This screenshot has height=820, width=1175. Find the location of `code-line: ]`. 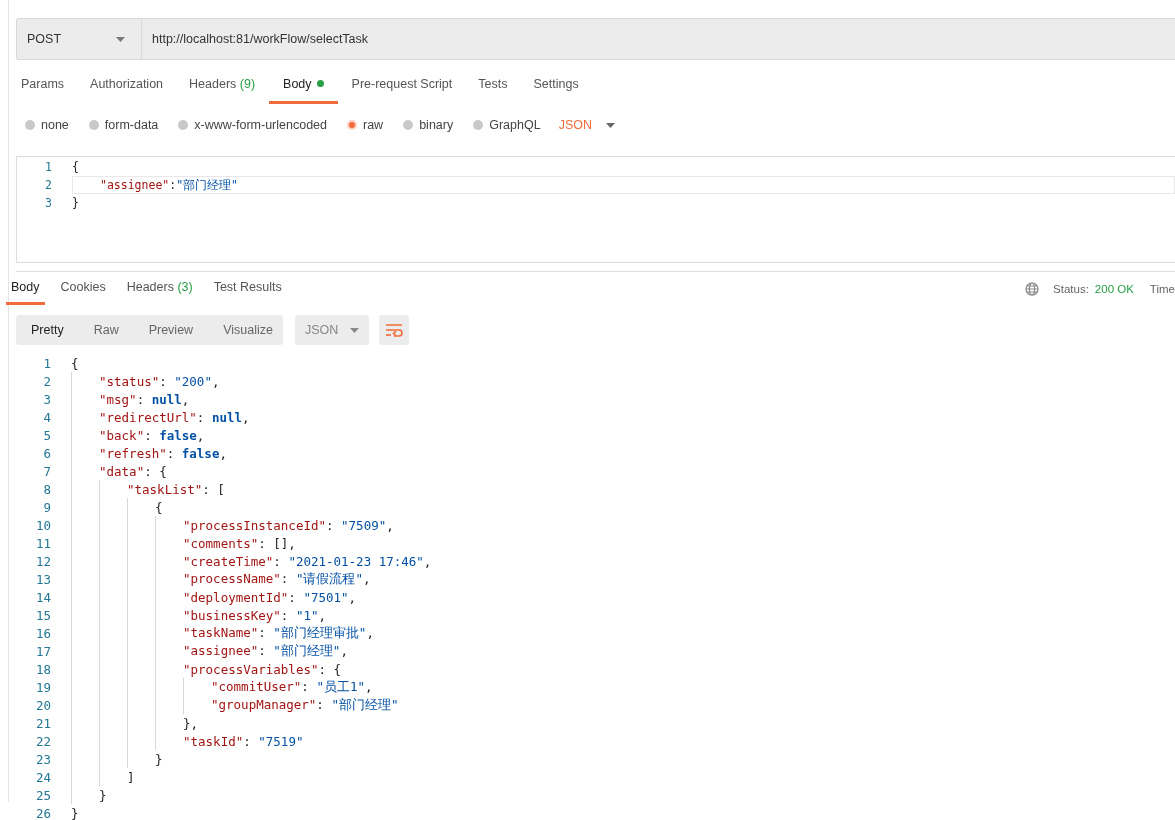

code-line: ] is located at coordinates (131, 777).